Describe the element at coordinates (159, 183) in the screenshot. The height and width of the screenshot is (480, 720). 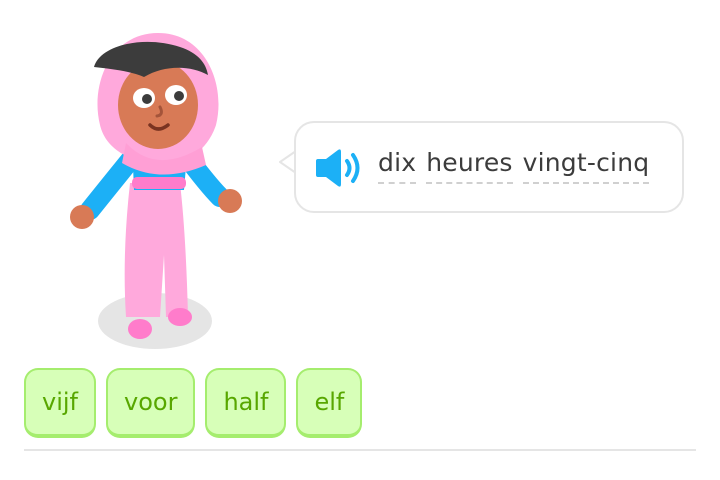
I see `character-belt` at that location.